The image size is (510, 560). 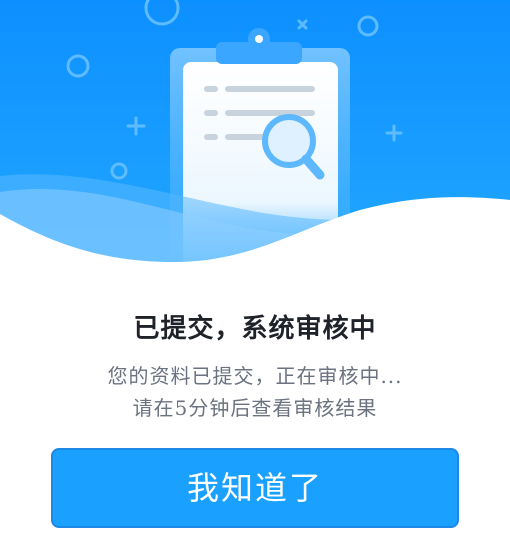 What do you see at coordinates (255, 488) in the screenshot?
I see `confirm-button: 我知道了` at bounding box center [255, 488].